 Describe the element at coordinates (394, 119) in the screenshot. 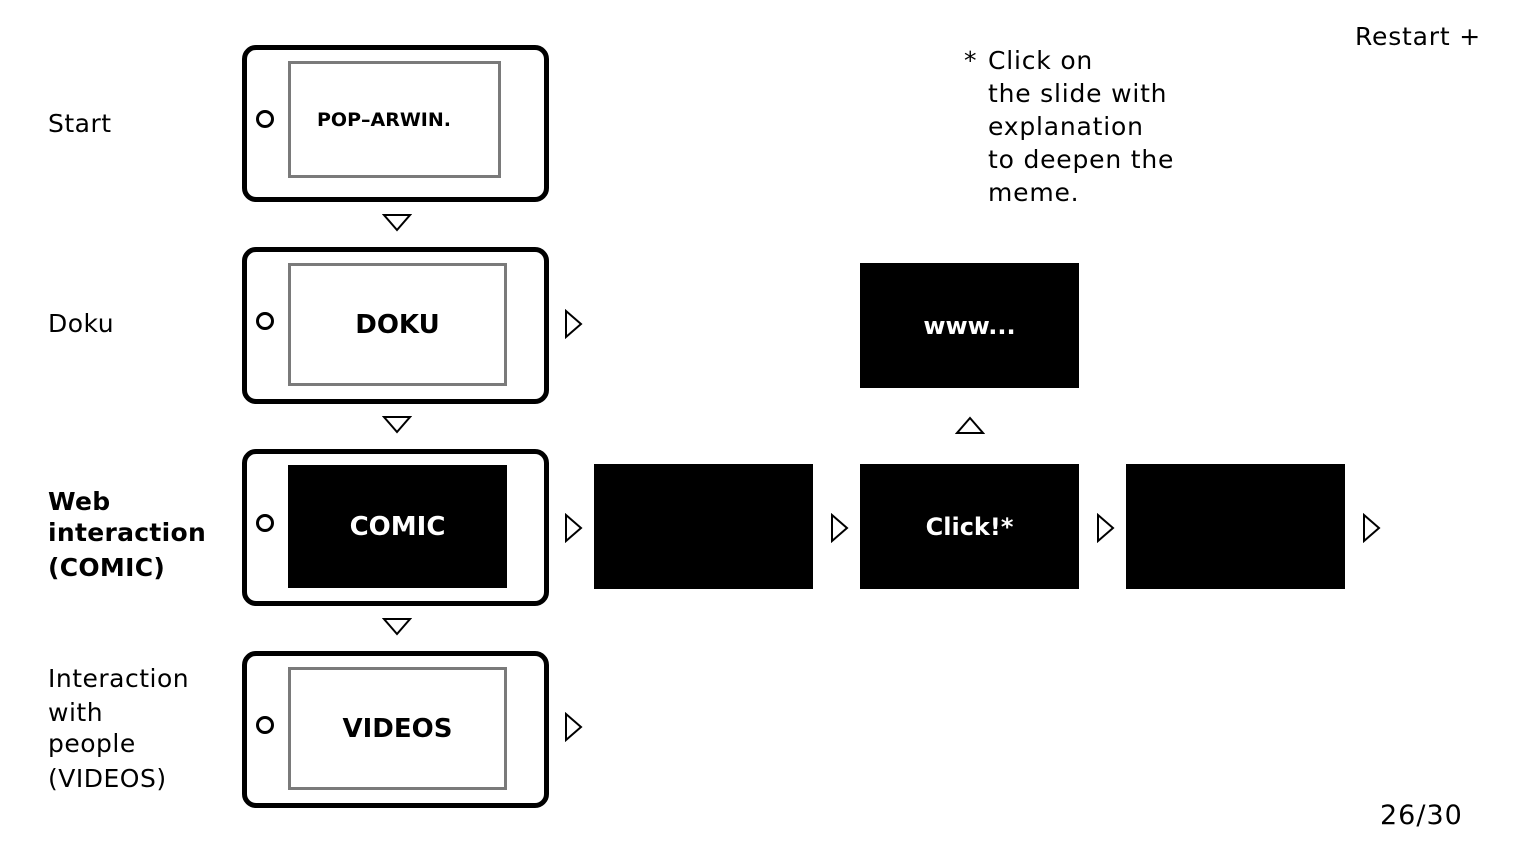

I see `phone-screen-start: POP–ARWIN.` at that location.